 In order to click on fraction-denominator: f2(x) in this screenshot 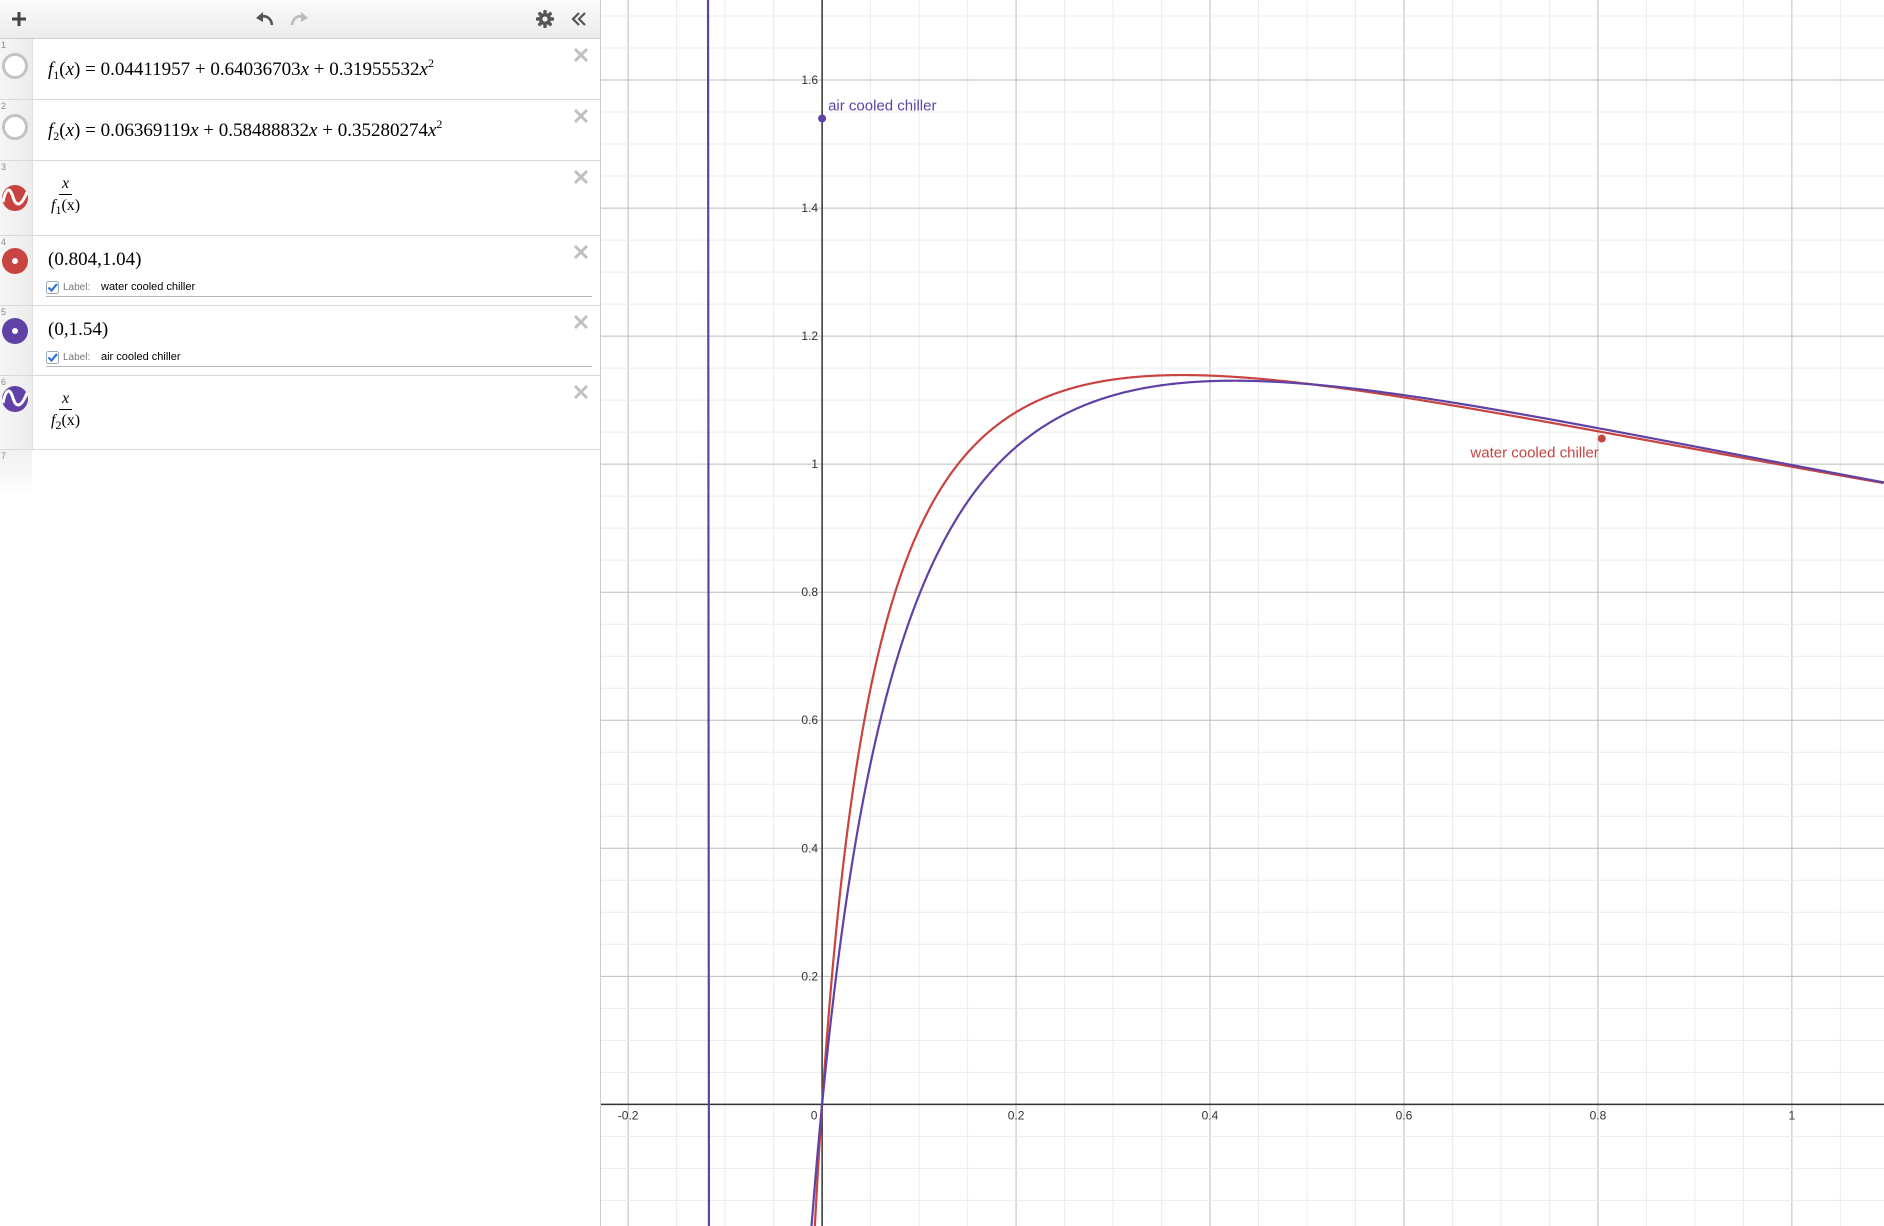, I will do `click(66, 422)`.